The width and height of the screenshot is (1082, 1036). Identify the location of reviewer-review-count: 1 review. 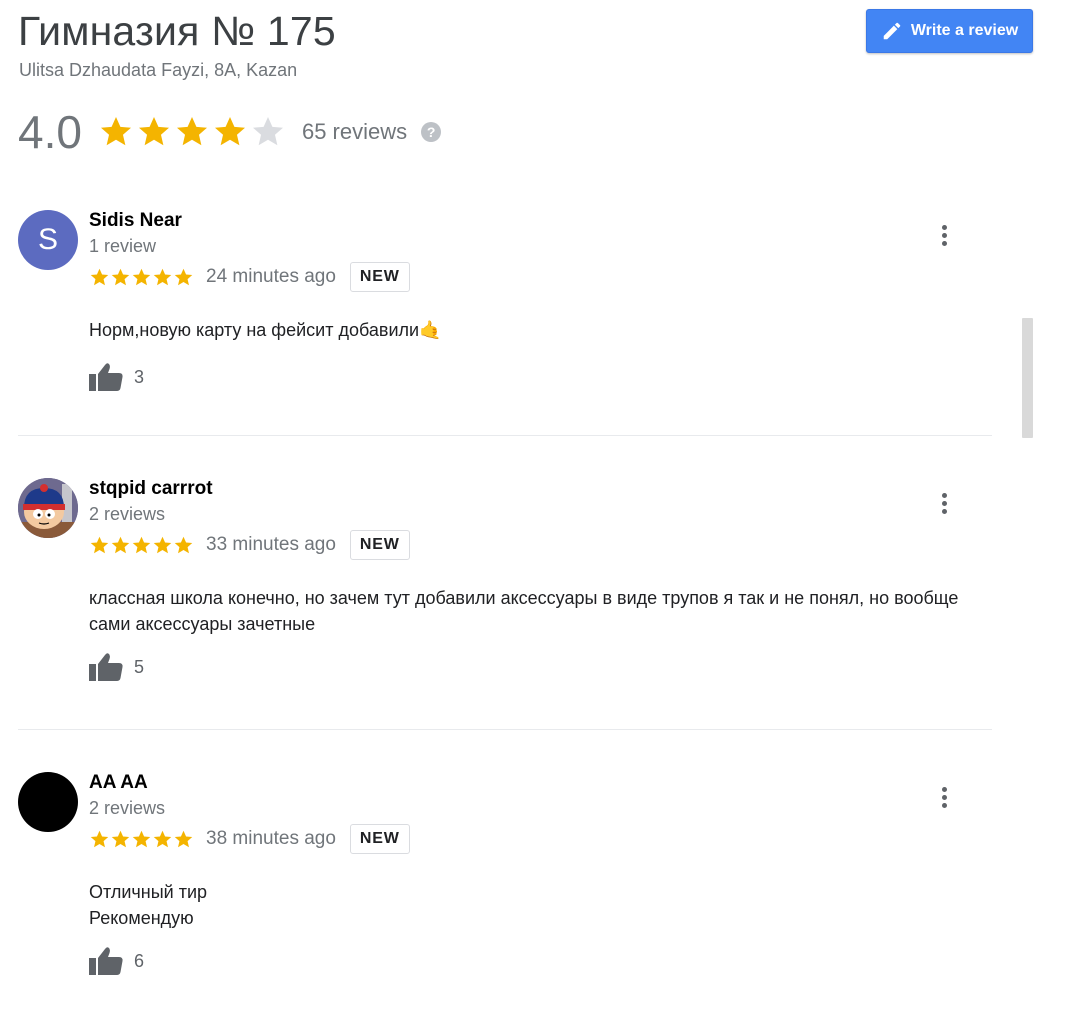
(122, 246).